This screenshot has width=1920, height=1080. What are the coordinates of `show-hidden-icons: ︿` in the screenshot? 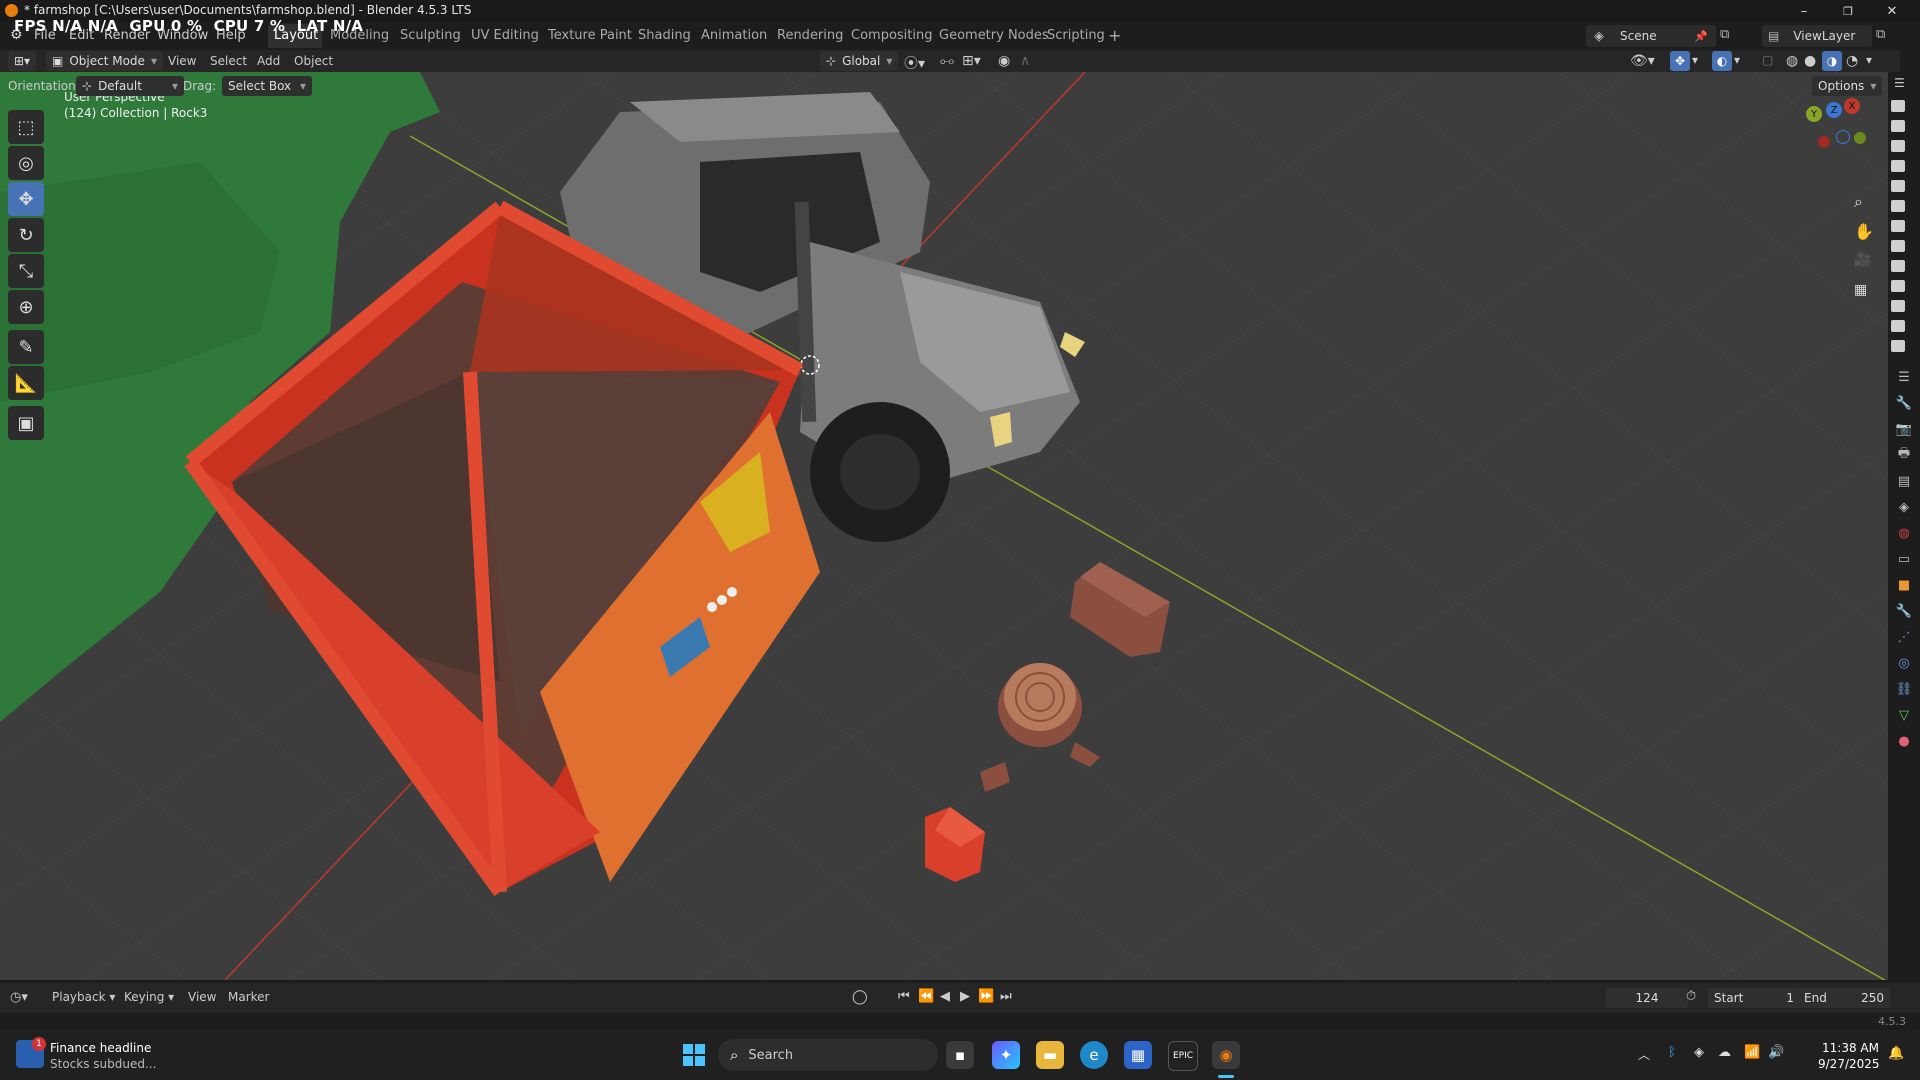 It's located at (1644, 1054).